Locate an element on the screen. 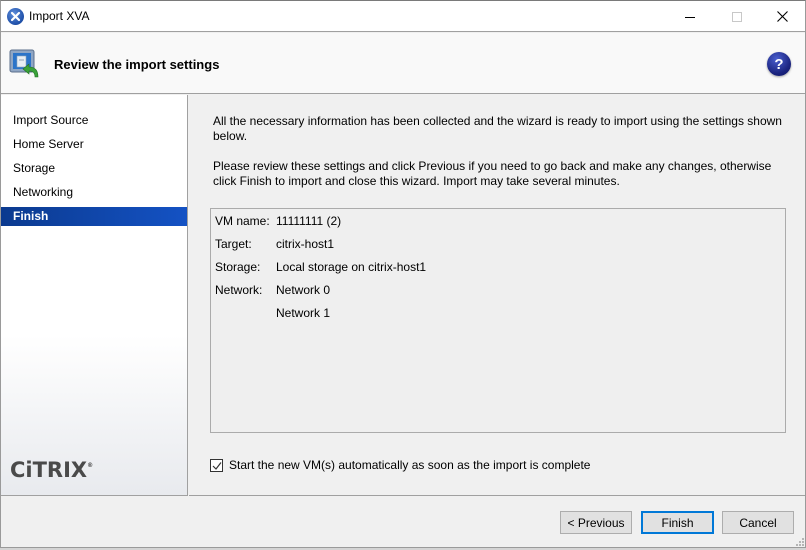 The height and width of the screenshot is (550, 806). close-icon is located at coordinates (782, 16).